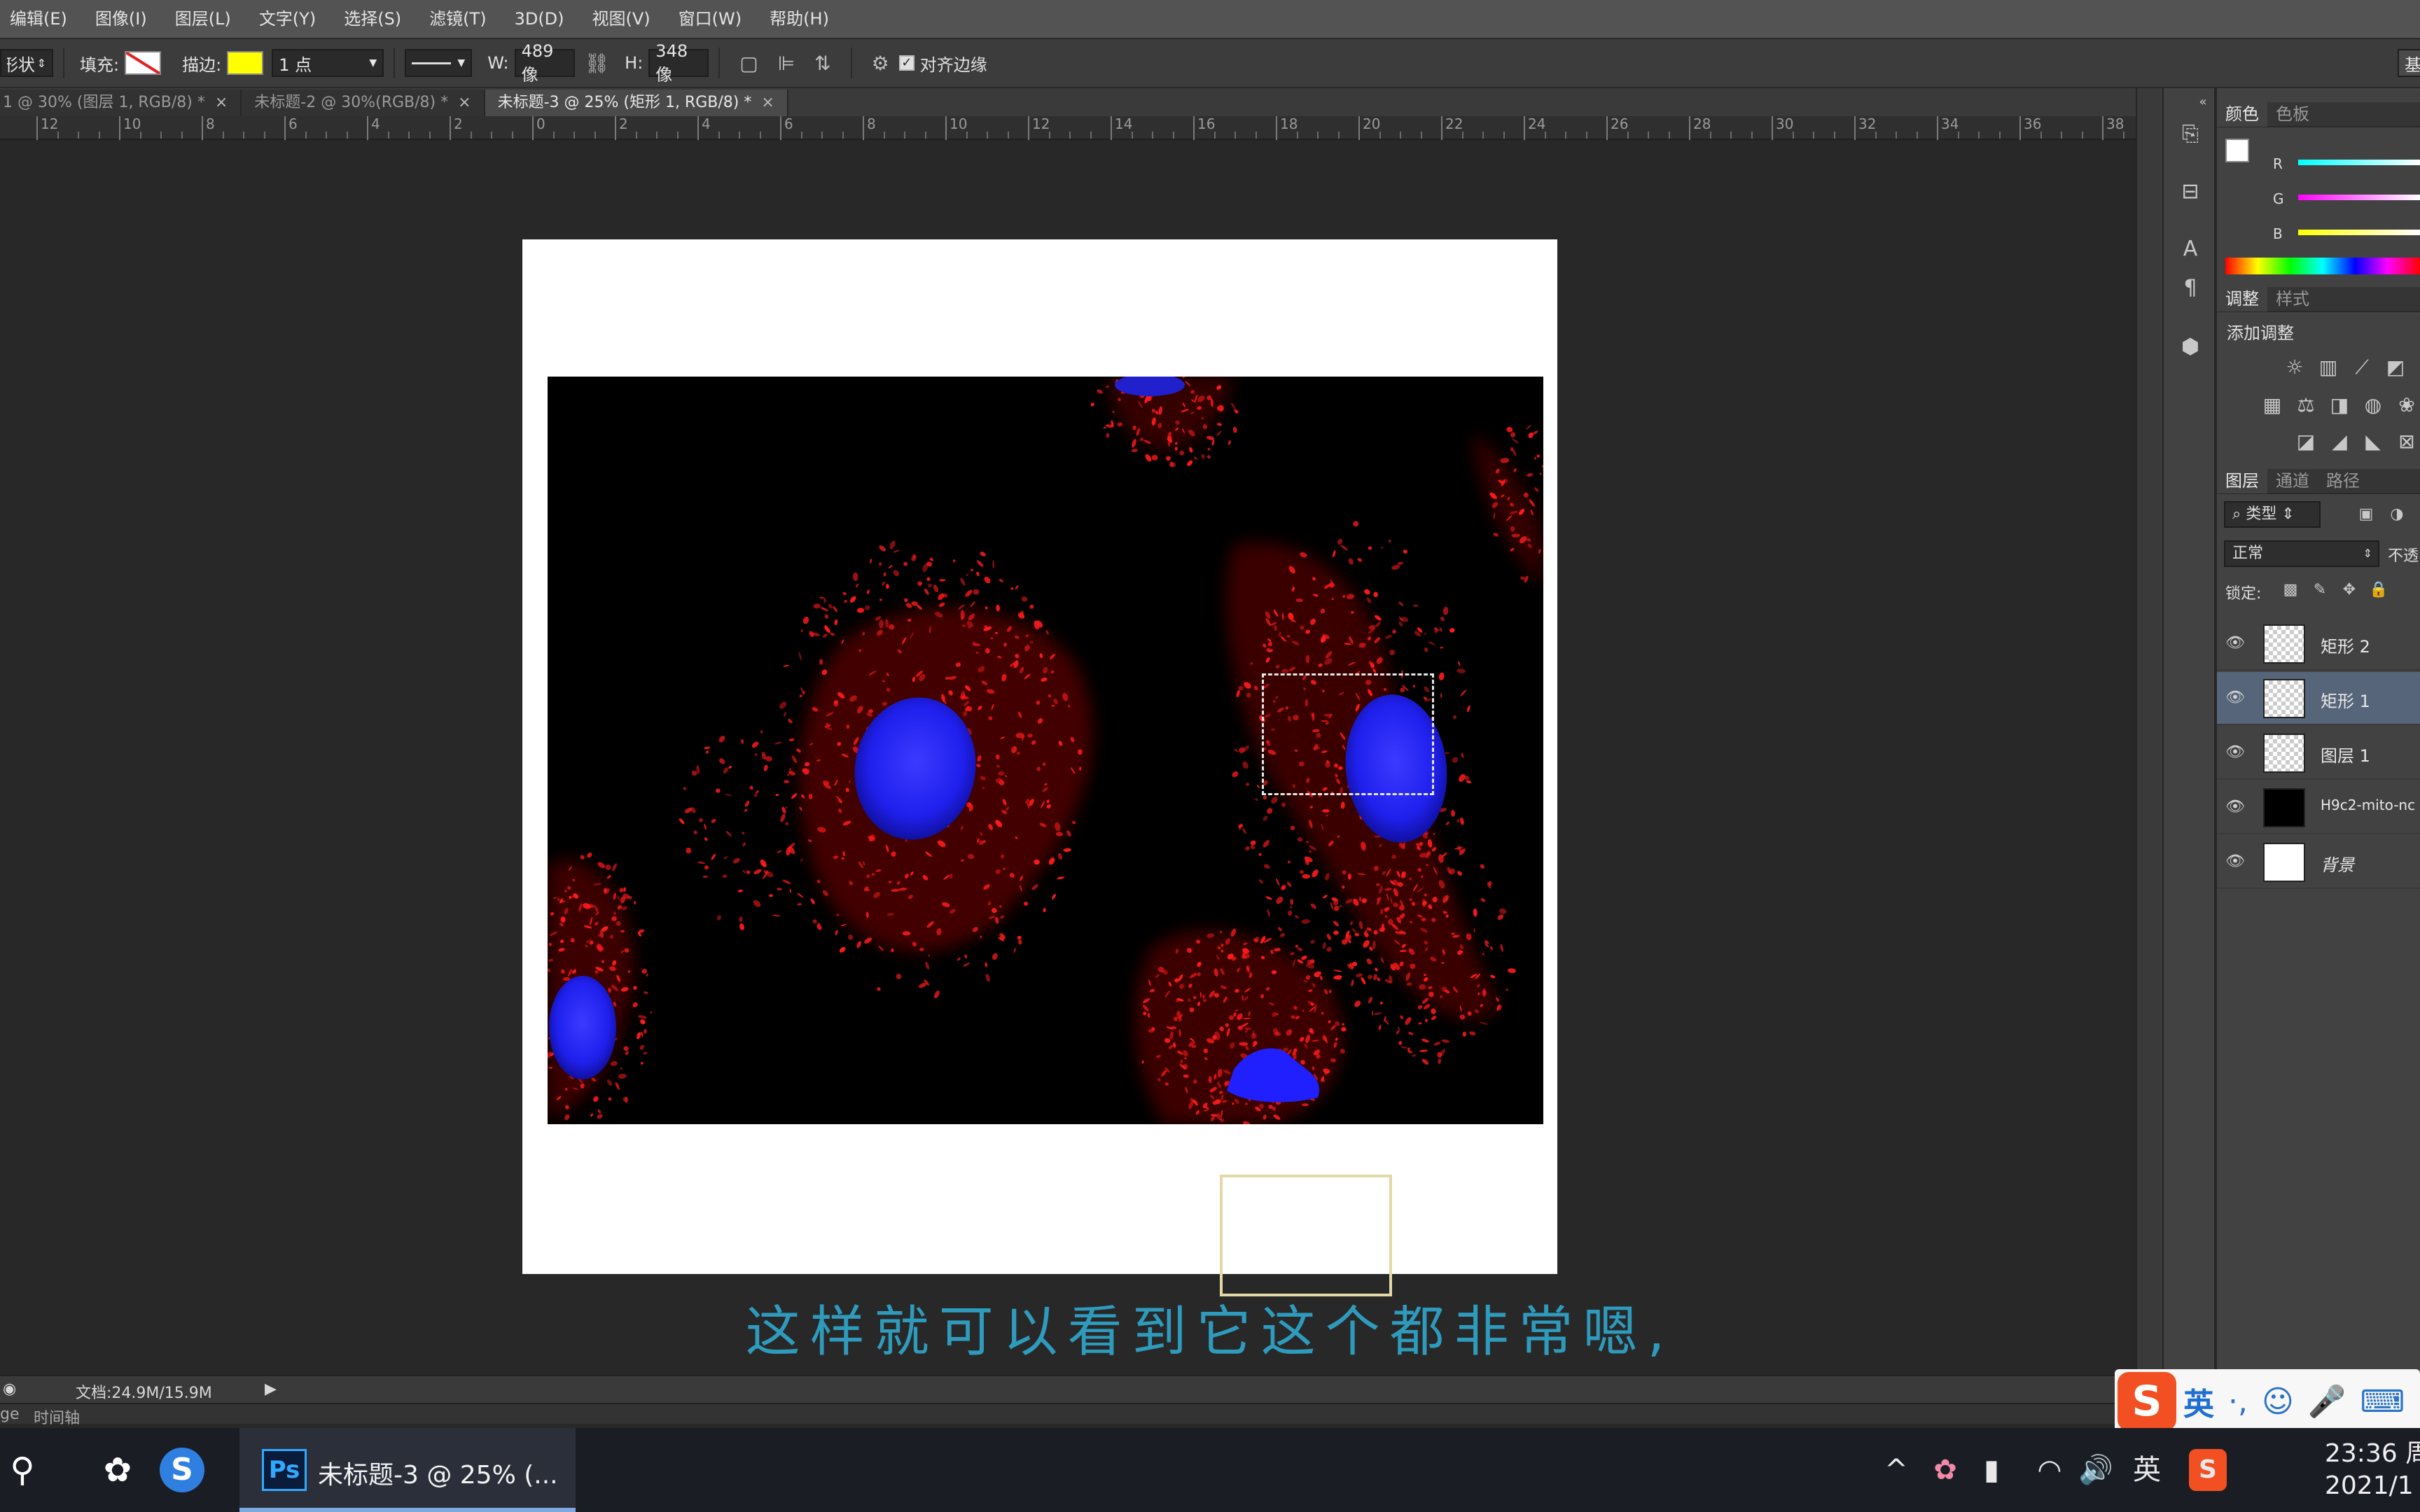  Describe the element at coordinates (2366, 514) in the screenshot. I see `image-filter-icon: ▣` at that location.